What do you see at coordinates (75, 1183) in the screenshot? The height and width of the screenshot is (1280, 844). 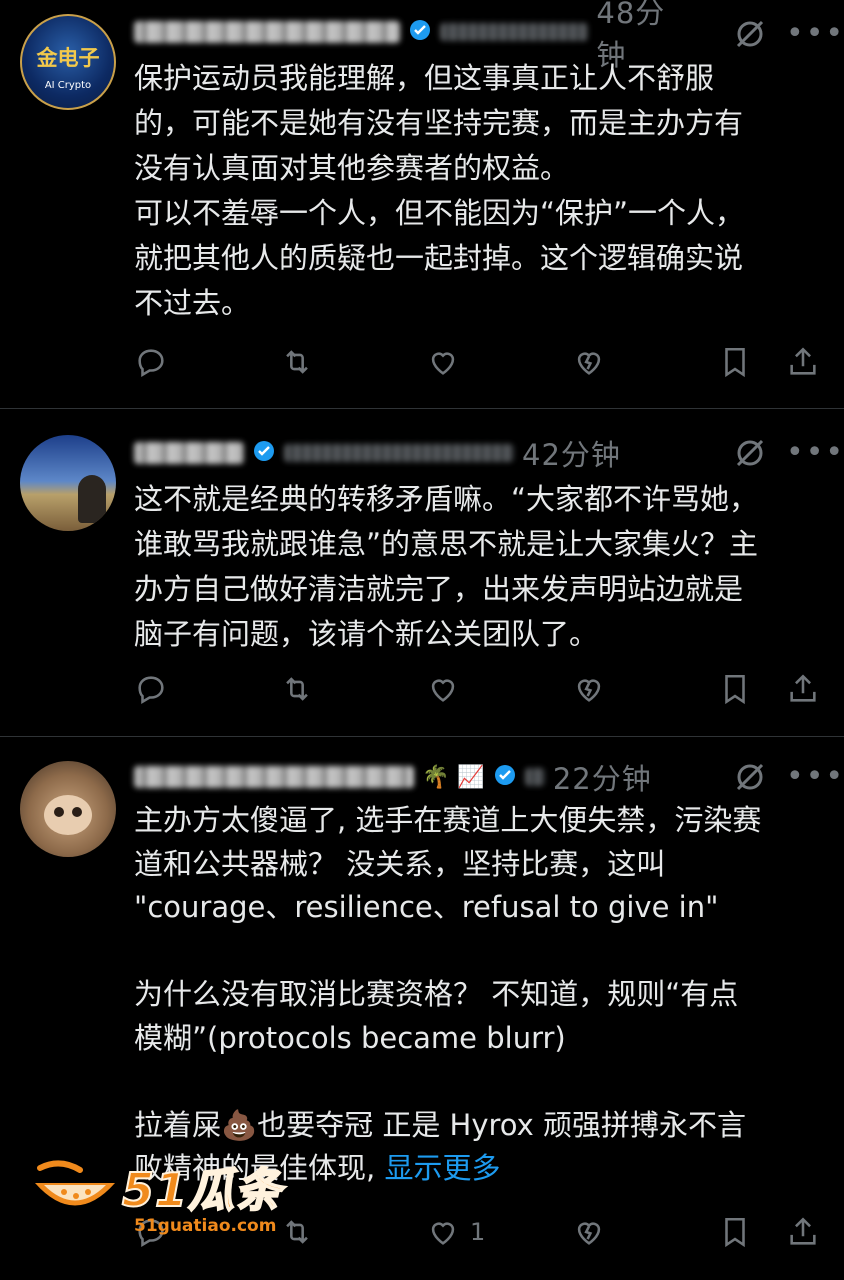 I see `watermark-melon-icon` at bounding box center [75, 1183].